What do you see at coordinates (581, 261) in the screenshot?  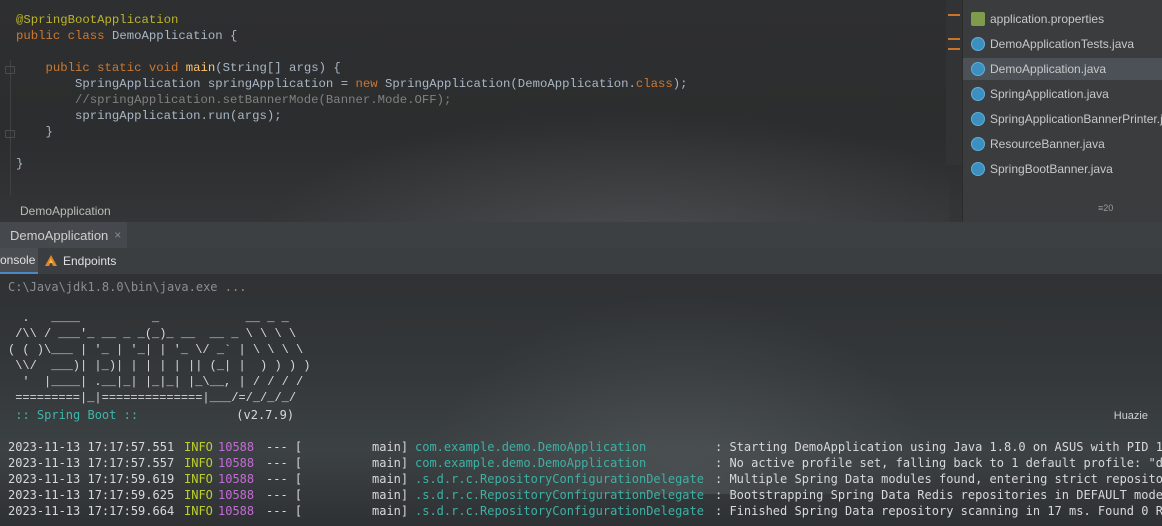 I see `run-tool-tabs: onsole Endpoints` at bounding box center [581, 261].